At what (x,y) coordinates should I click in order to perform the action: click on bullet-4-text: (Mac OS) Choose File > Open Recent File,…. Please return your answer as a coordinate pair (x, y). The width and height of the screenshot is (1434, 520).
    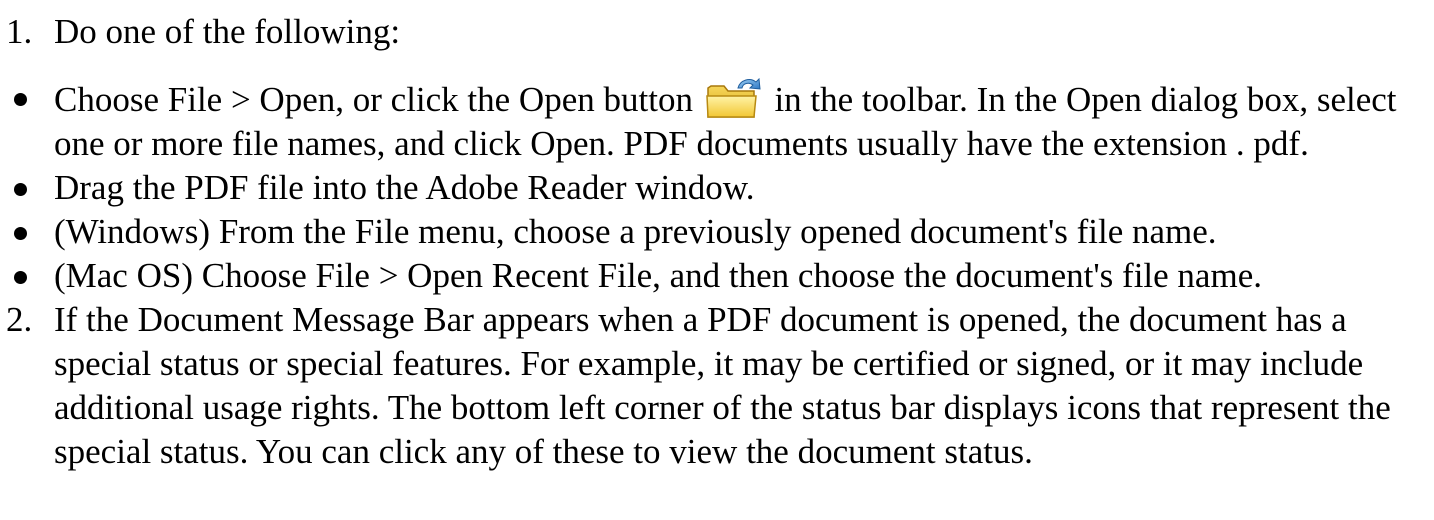
    Looking at the image, I should click on (658, 275).